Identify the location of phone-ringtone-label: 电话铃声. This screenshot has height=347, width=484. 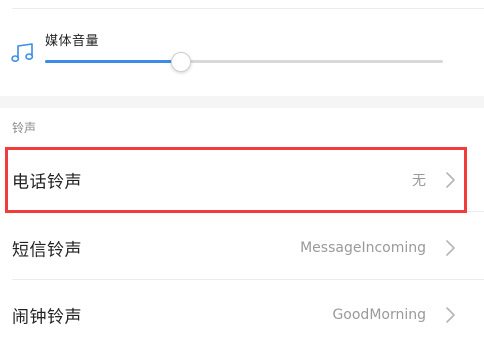
(47, 182).